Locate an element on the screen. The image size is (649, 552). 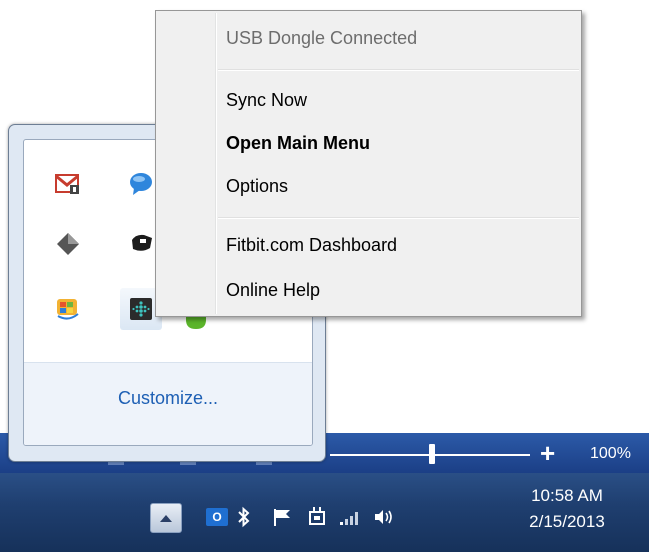
volume-icon is located at coordinates (384, 517).